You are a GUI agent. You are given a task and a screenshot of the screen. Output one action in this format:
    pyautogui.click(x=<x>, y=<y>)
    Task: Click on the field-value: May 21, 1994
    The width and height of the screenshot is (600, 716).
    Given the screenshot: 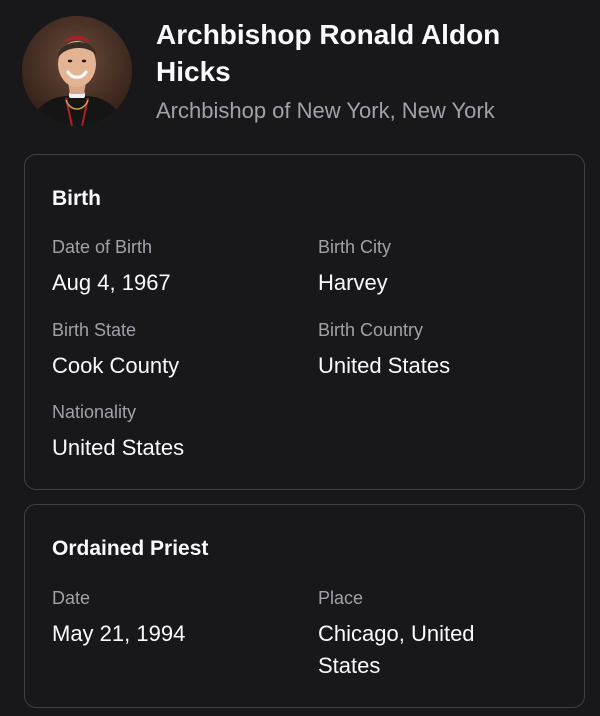 What is the action you would take?
    pyautogui.click(x=119, y=633)
    